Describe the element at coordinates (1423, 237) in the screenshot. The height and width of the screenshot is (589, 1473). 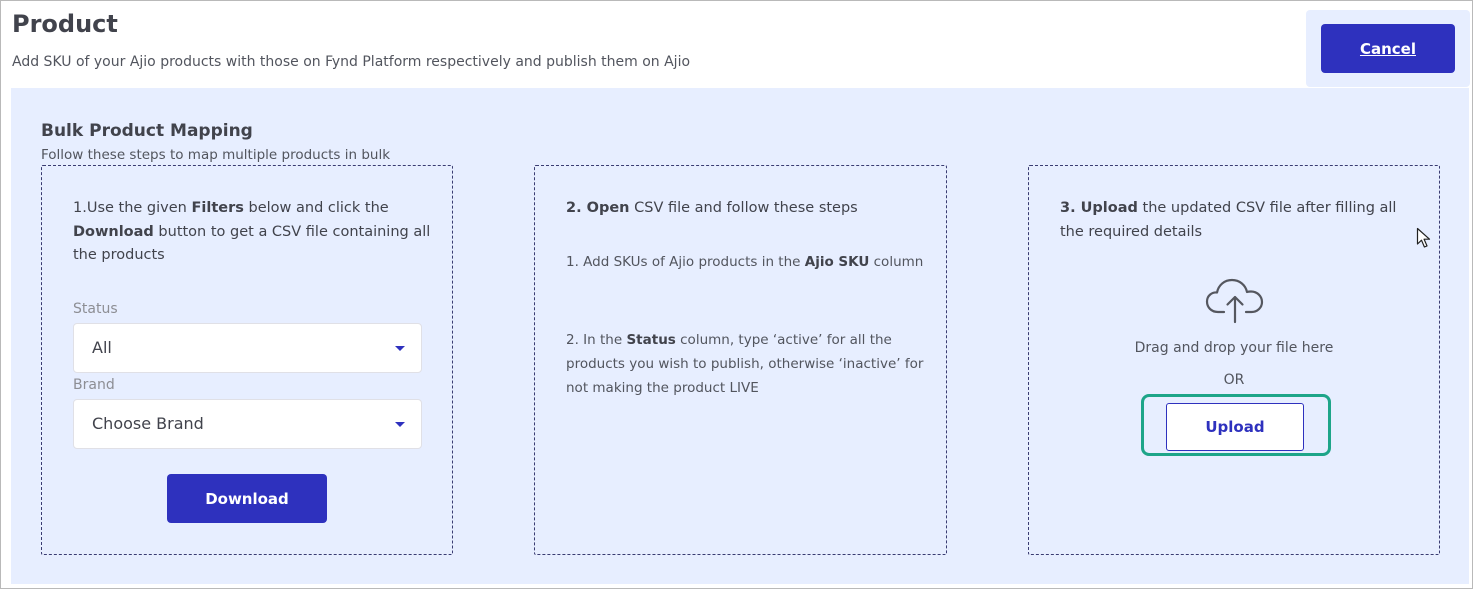
I see `mouse-cursor-icon` at that location.